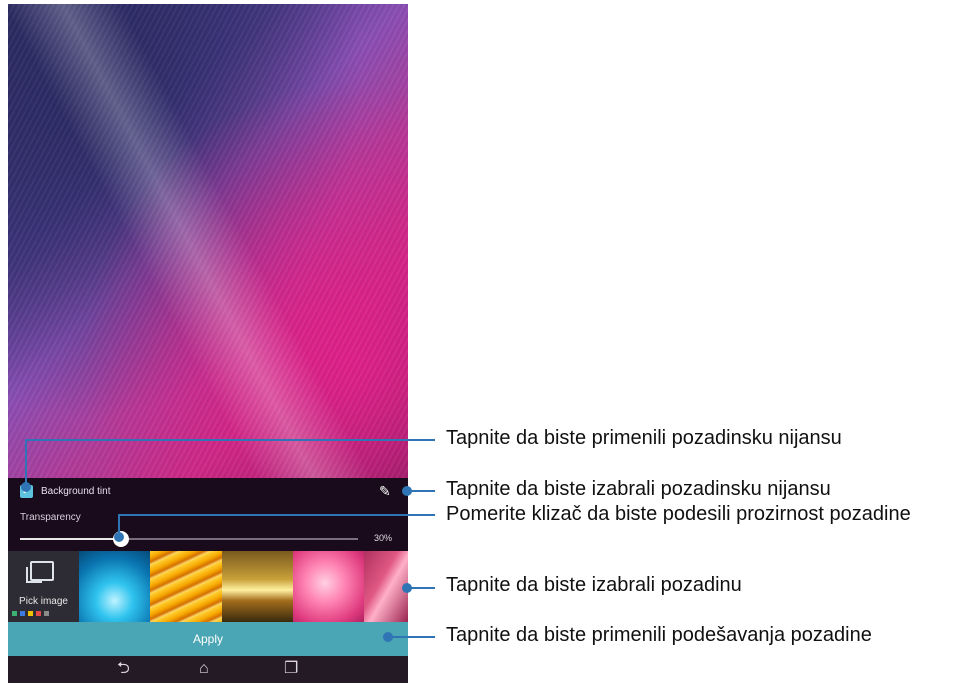 This screenshot has width=972, height=685. Describe the element at coordinates (30, 613) in the screenshot. I see `app-icons-strip` at that location.